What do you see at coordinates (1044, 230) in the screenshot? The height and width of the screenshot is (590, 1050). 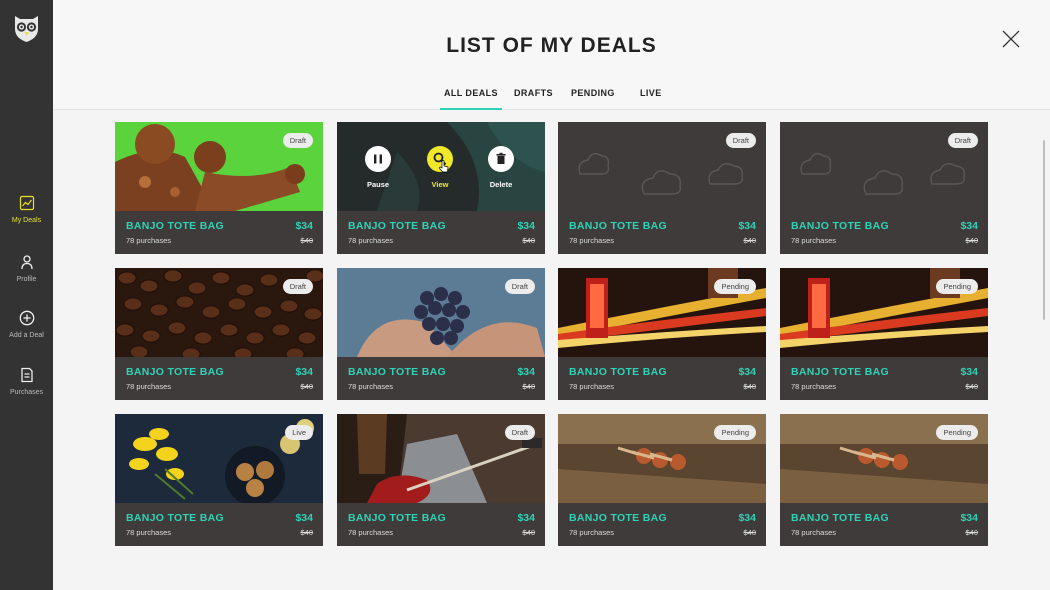 I see `vertical-scrollbar` at bounding box center [1044, 230].